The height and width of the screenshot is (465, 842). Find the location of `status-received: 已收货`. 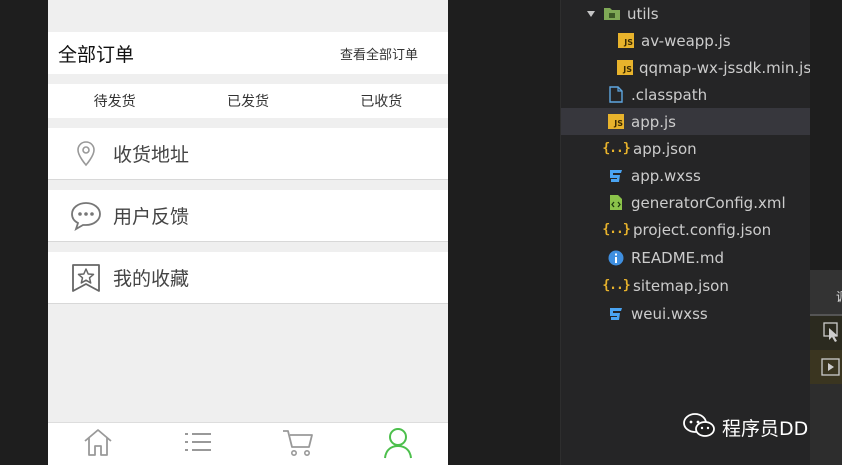

status-received: 已收货 is located at coordinates (381, 101).